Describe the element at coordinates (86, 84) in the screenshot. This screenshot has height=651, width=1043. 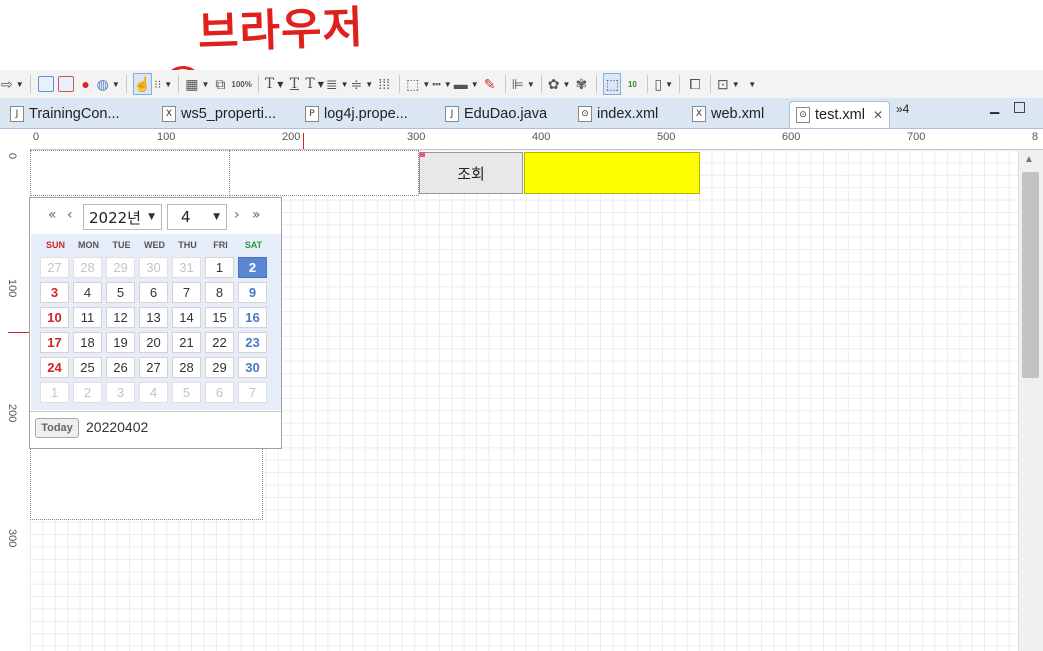
I see `stop-icon: ●` at that location.